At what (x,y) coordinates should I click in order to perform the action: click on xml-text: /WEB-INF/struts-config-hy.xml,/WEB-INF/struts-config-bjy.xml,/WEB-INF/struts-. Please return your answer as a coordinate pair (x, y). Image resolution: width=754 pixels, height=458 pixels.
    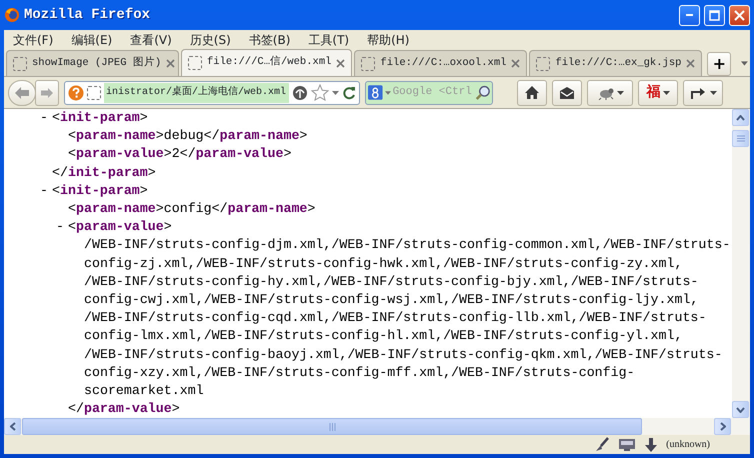
    Looking at the image, I should click on (391, 281).